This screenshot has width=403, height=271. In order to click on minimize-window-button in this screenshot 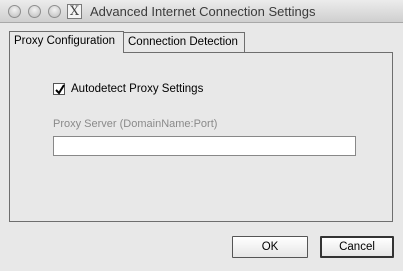, I will do `click(34, 11)`.